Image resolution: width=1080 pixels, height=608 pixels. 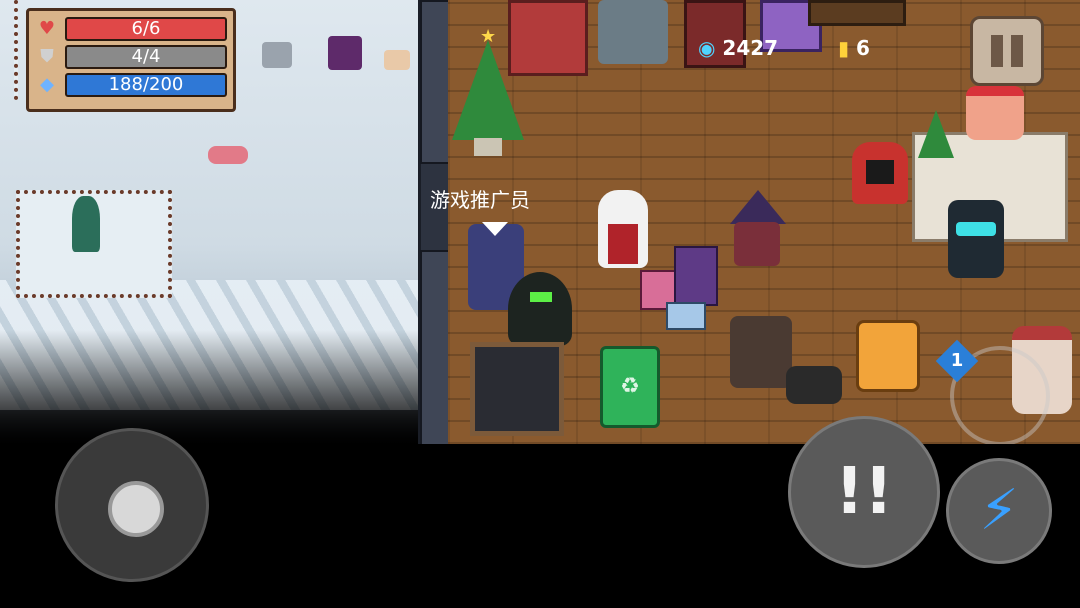 I want to click on red-hood-npc, so click(x=880, y=173).